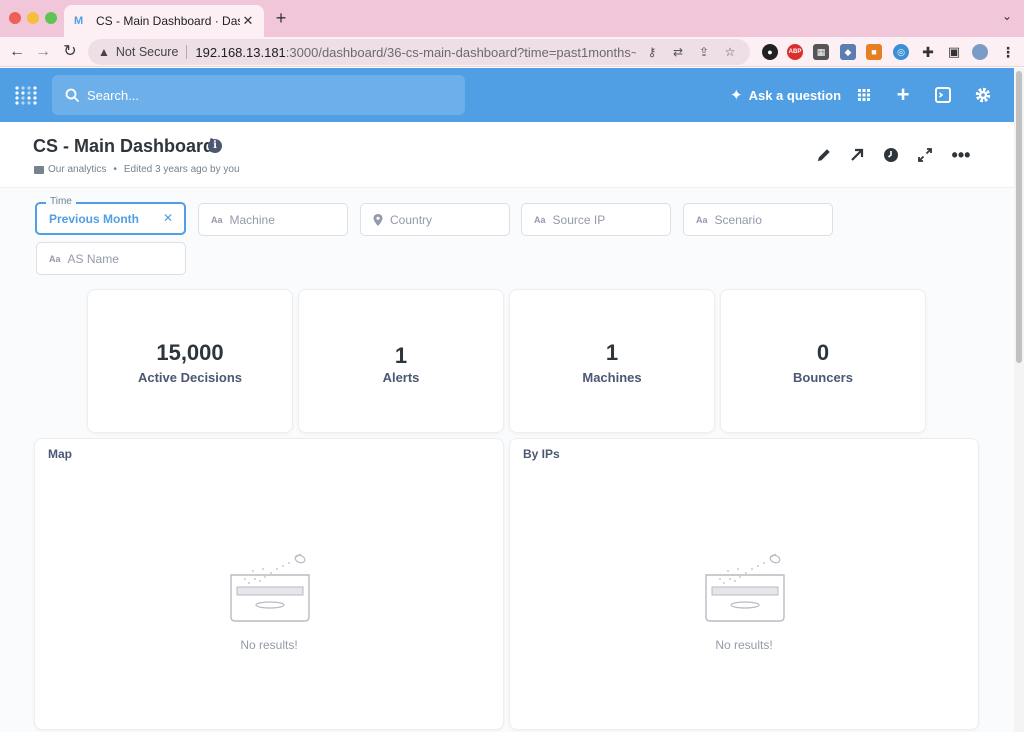  I want to click on filter-as-name-label: AS Name, so click(93, 258).